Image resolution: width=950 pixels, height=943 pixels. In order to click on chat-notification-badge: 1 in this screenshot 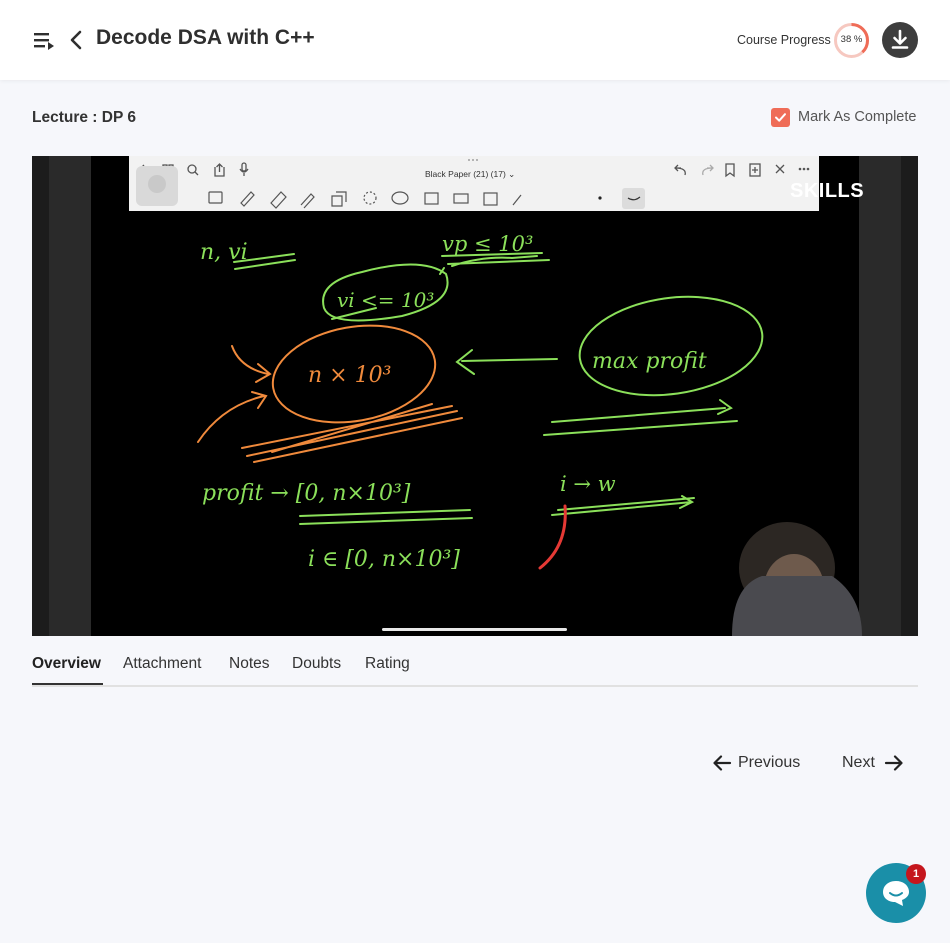, I will do `click(916, 874)`.